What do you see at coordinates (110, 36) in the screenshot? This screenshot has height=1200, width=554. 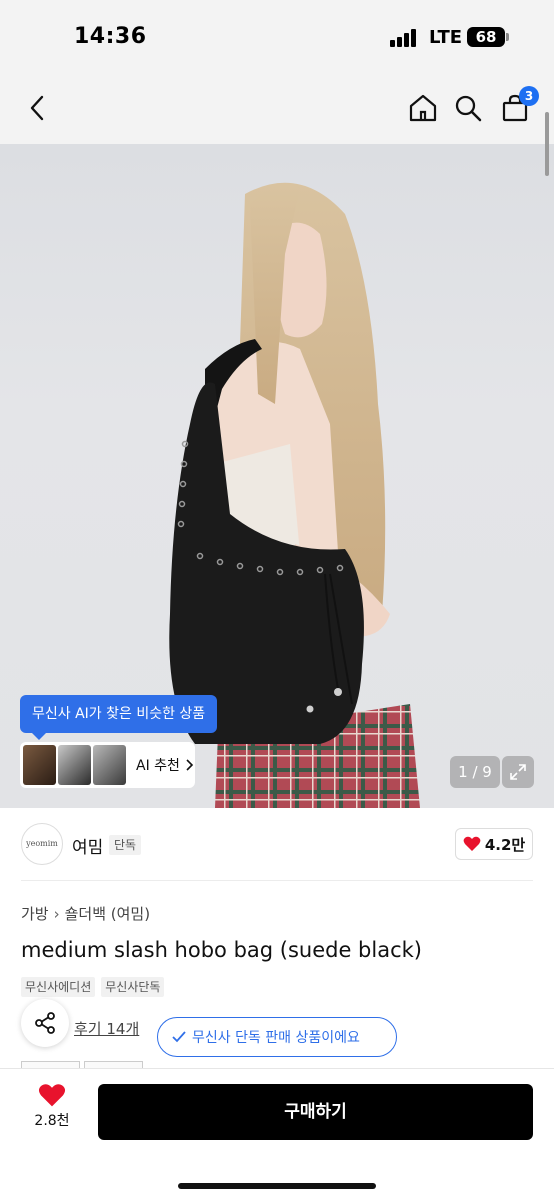 I see `status-time: 14:36` at bounding box center [110, 36].